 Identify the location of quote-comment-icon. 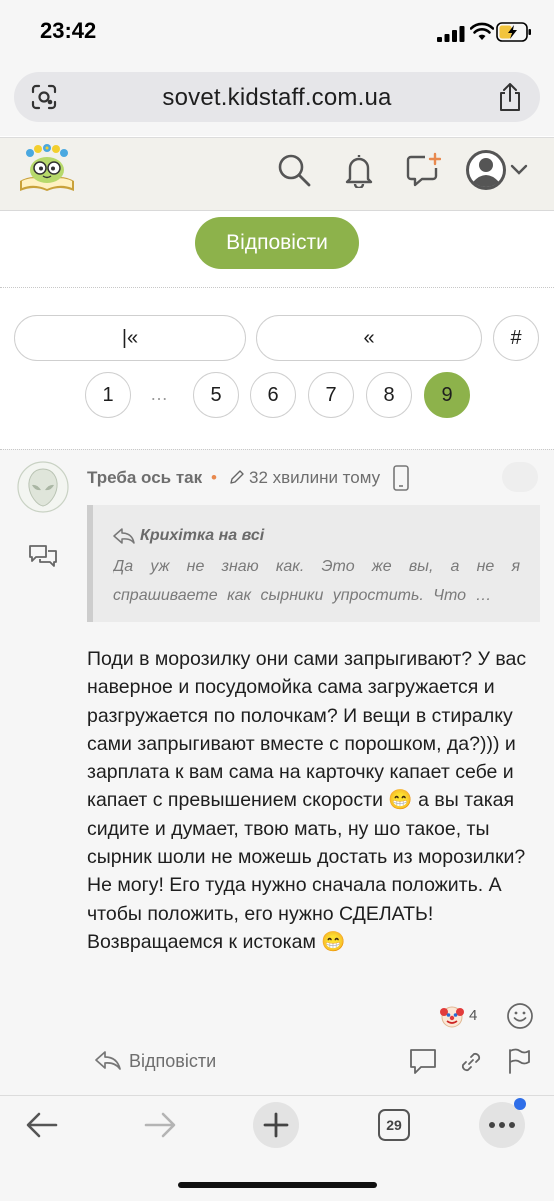
(423, 1061).